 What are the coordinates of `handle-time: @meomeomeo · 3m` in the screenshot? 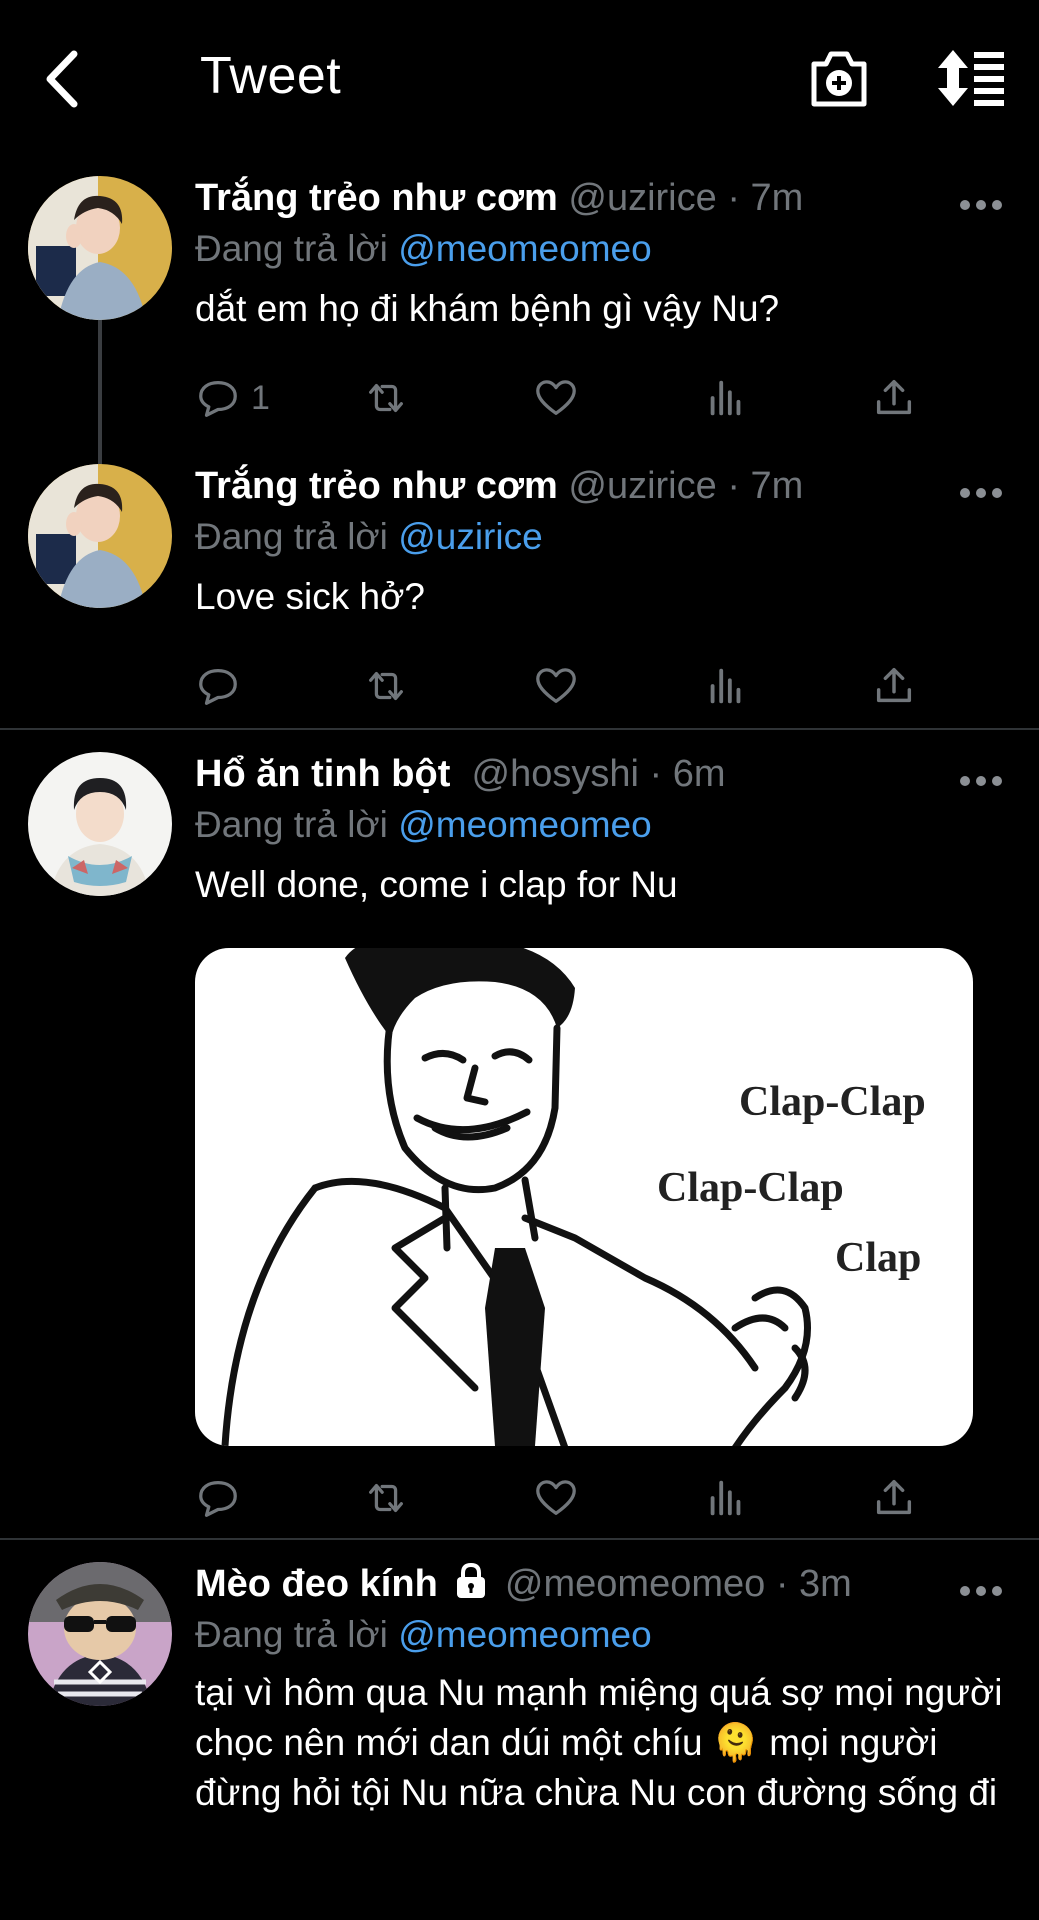 It's located at (678, 1584).